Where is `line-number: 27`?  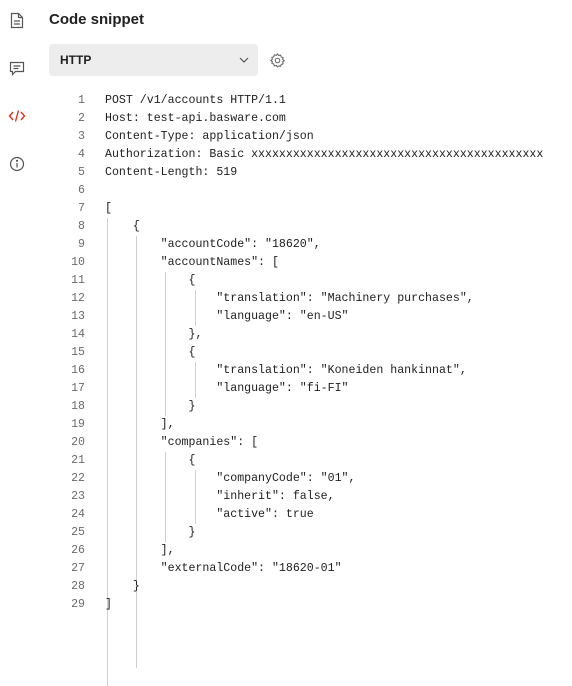
line-number: 27 is located at coordinates (78, 568).